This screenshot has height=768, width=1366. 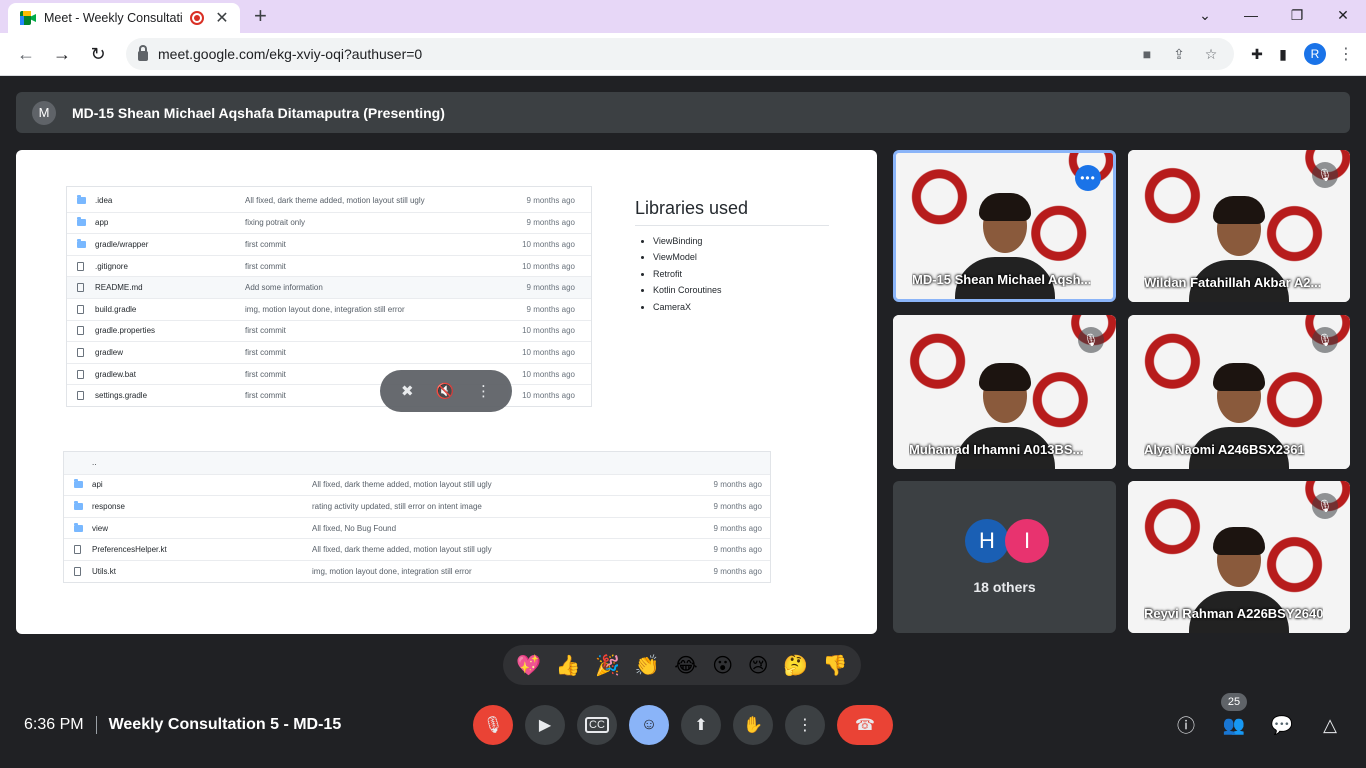 I want to click on forward-button: →, so click(x=62, y=54).